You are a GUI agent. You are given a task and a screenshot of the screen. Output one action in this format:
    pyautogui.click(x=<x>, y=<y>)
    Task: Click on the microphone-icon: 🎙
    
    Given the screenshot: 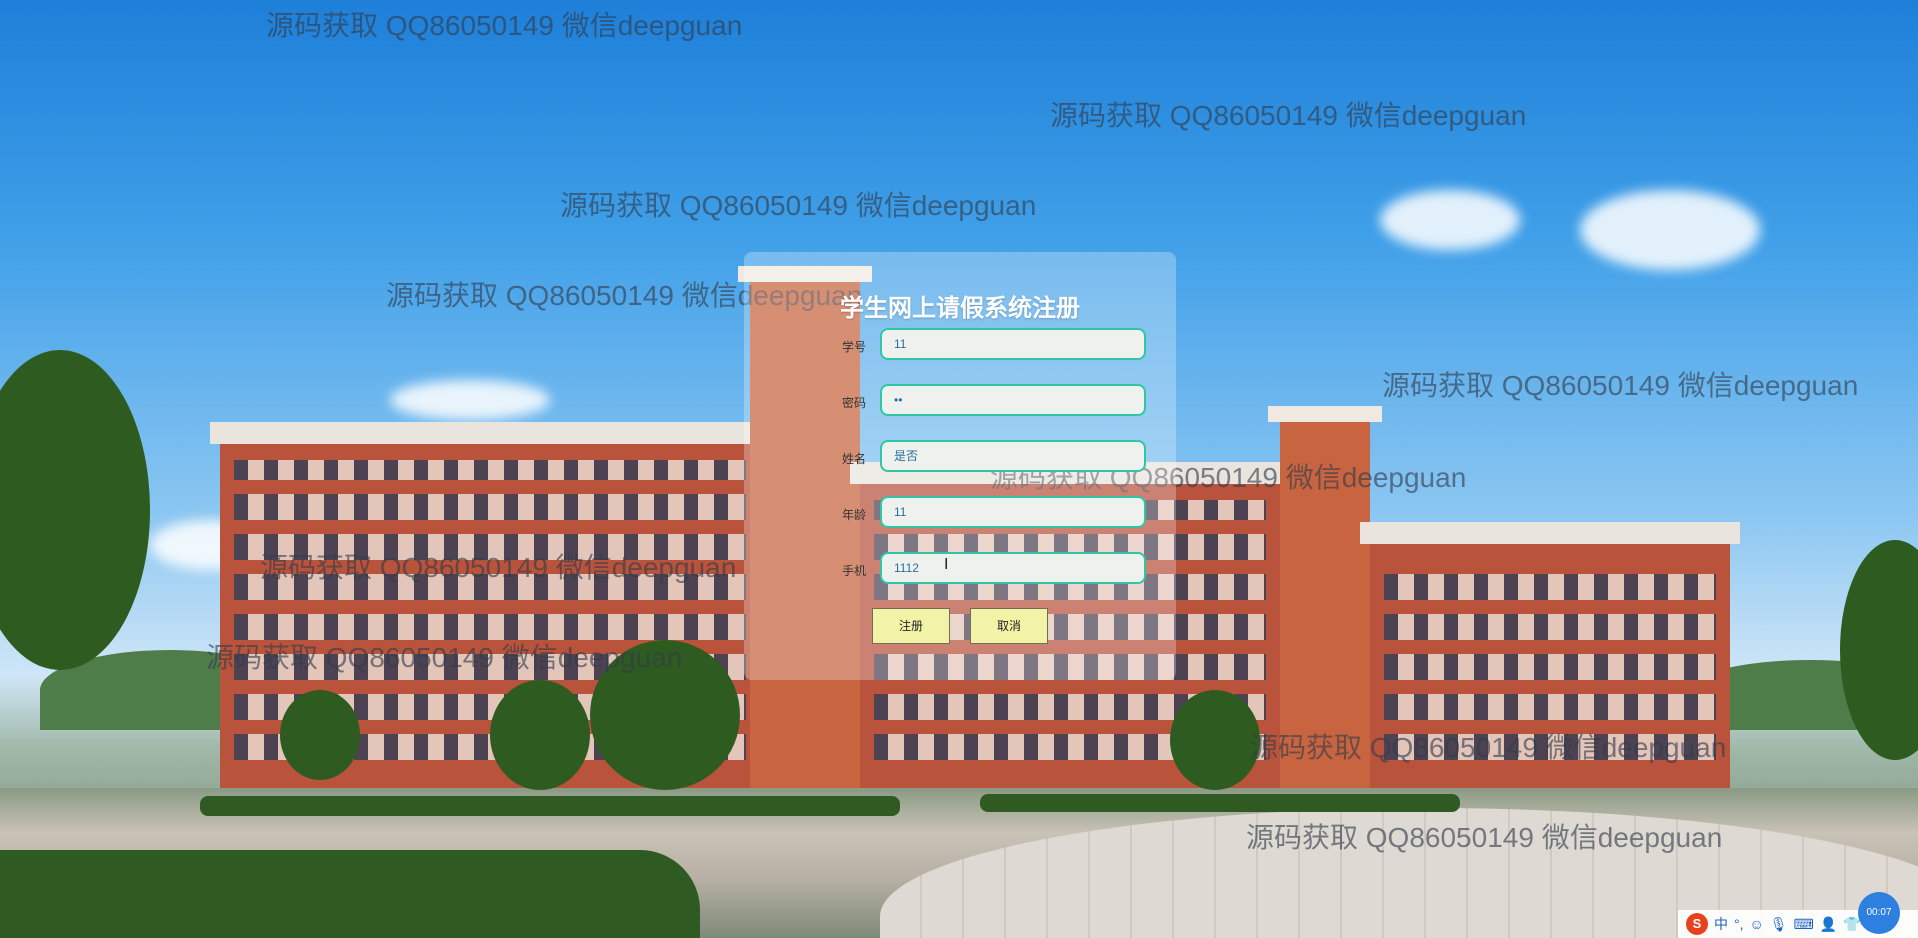 What is the action you would take?
    pyautogui.click(x=1779, y=924)
    